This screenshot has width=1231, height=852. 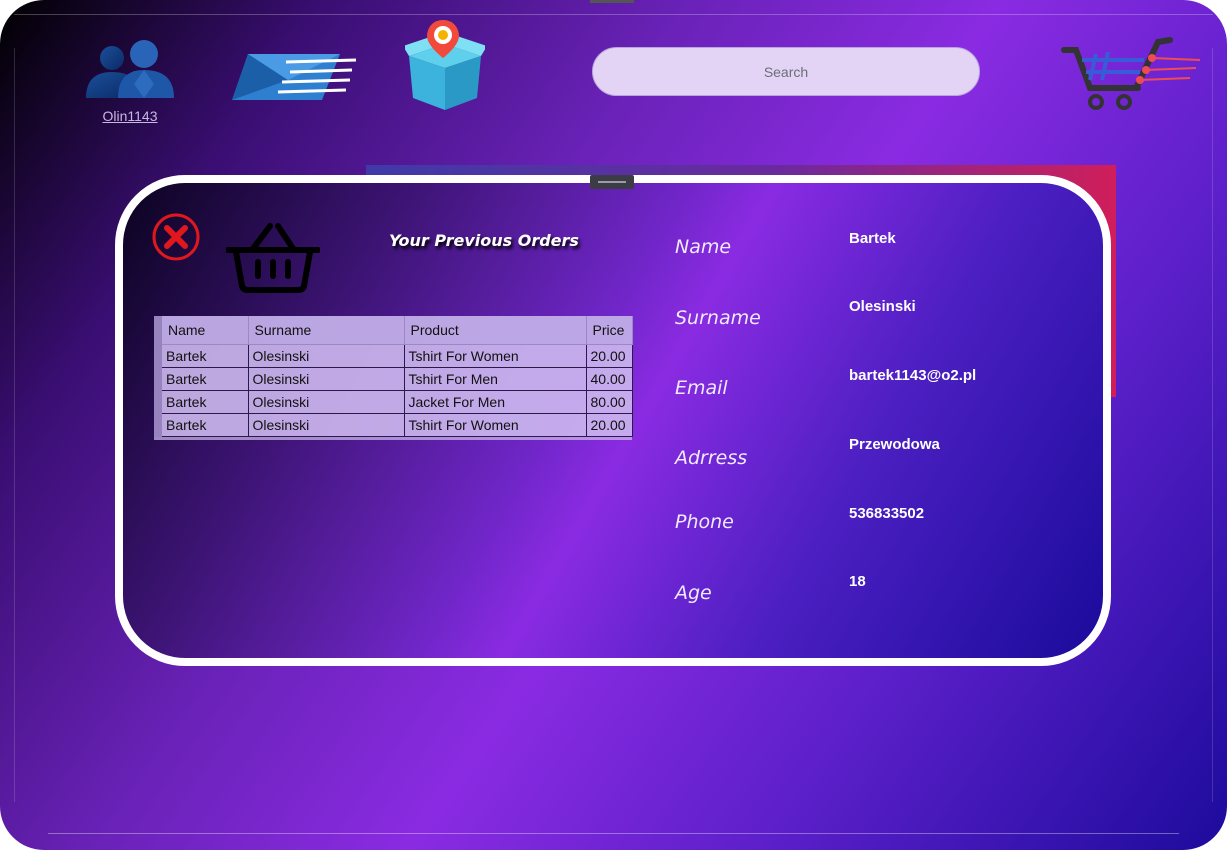 What do you see at coordinates (158, 330) in the screenshot?
I see `row-header-corner` at bounding box center [158, 330].